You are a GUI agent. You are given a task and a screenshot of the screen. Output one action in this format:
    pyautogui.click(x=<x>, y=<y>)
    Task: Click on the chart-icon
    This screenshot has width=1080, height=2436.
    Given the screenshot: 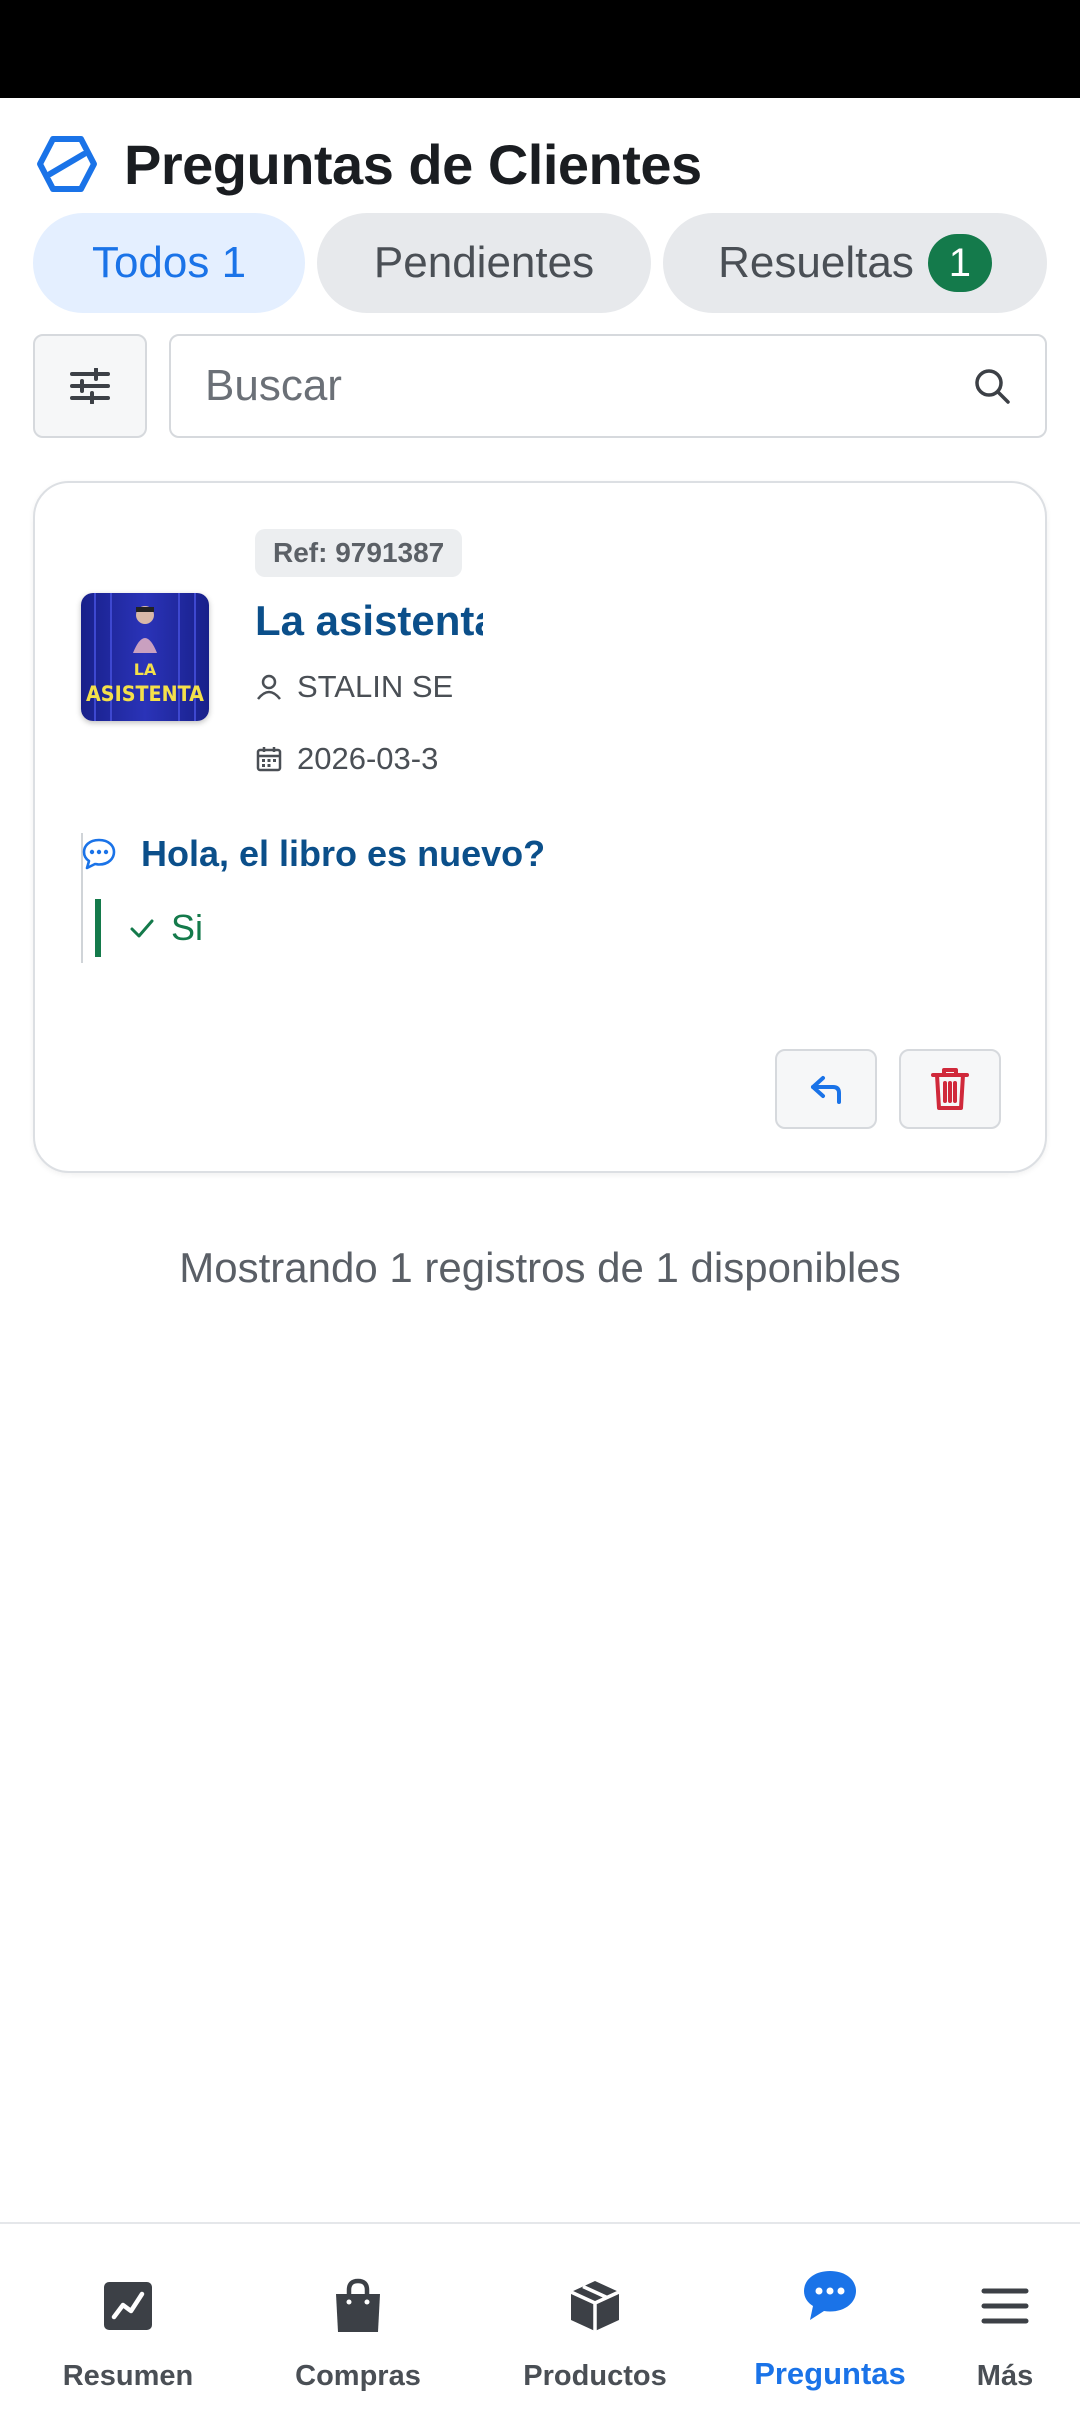 What is the action you would take?
    pyautogui.click(x=128, y=2306)
    